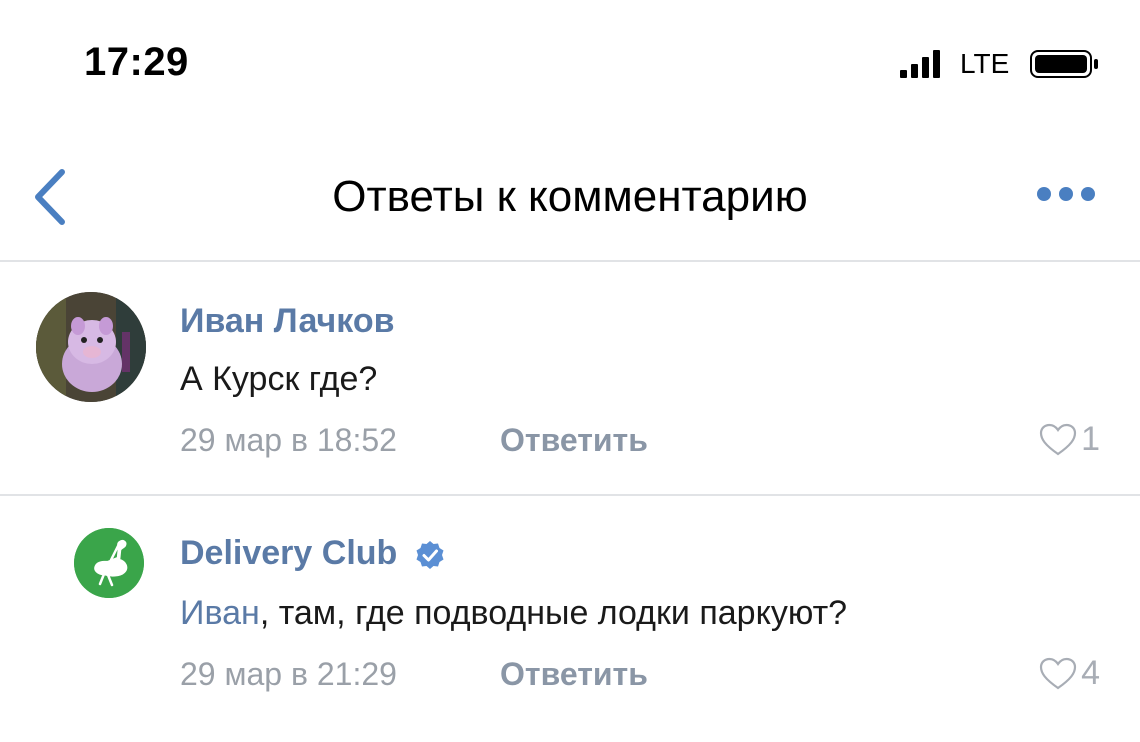 This screenshot has height=742, width=1140. What do you see at coordinates (220, 613) in the screenshot?
I see `mention-link: Иван` at bounding box center [220, 613].